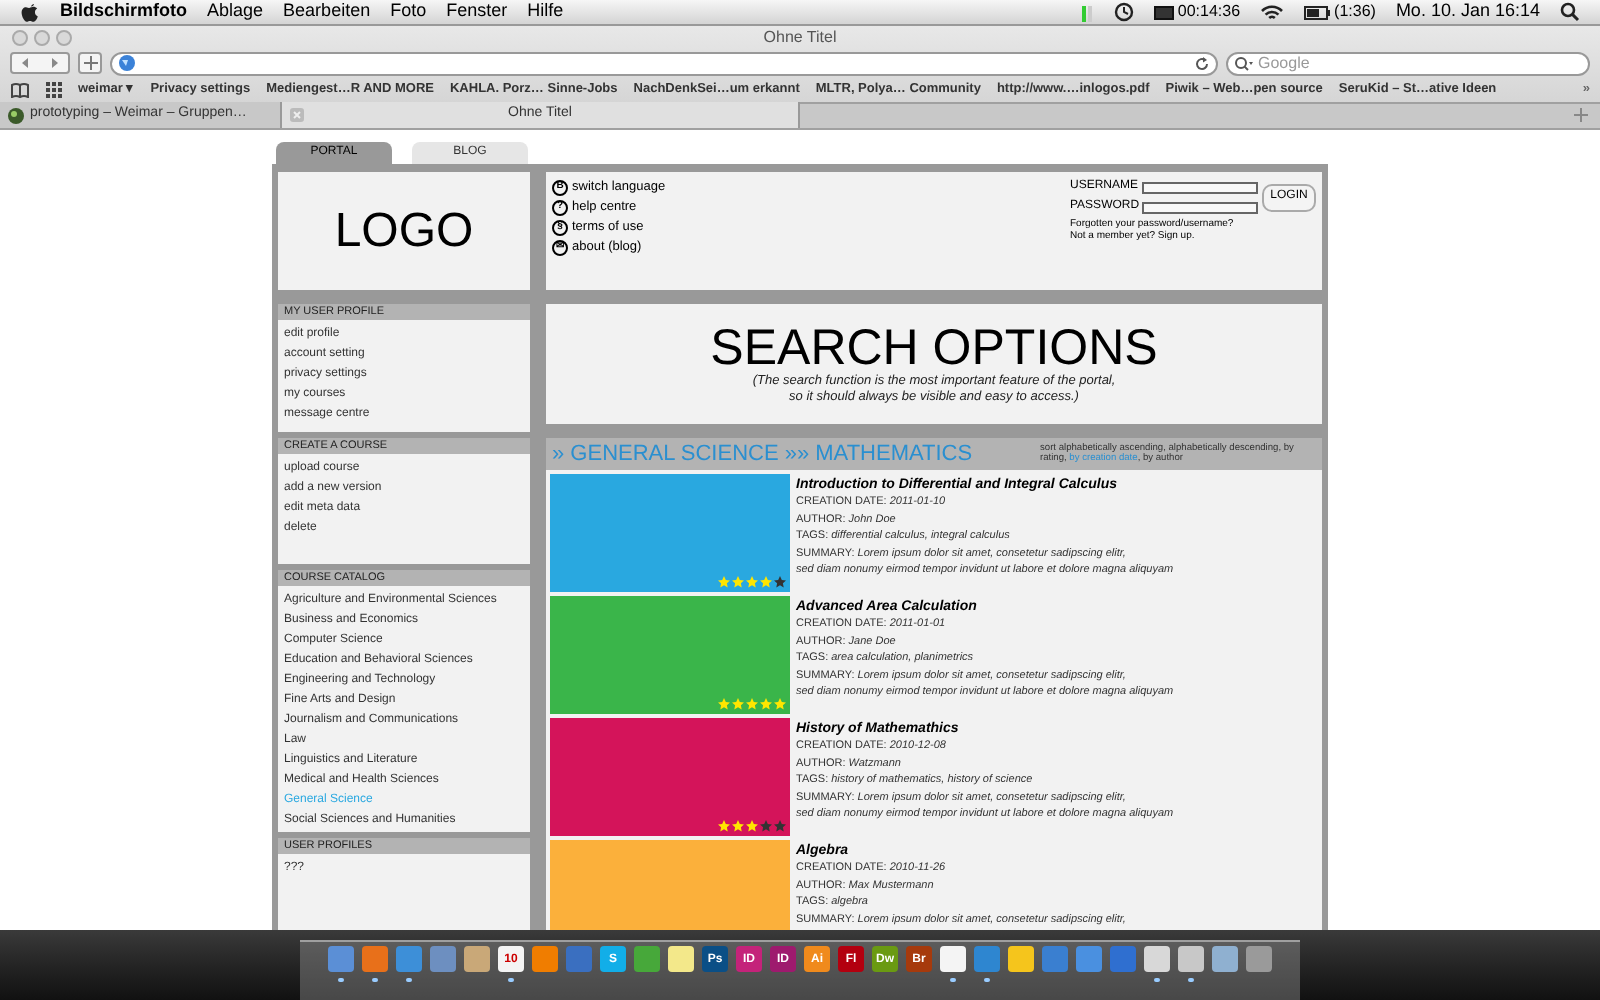 Image resolution: width=1600 pixels, height=1000 pixels. I want to click on menu-item: Fenster, so click(477, 13).